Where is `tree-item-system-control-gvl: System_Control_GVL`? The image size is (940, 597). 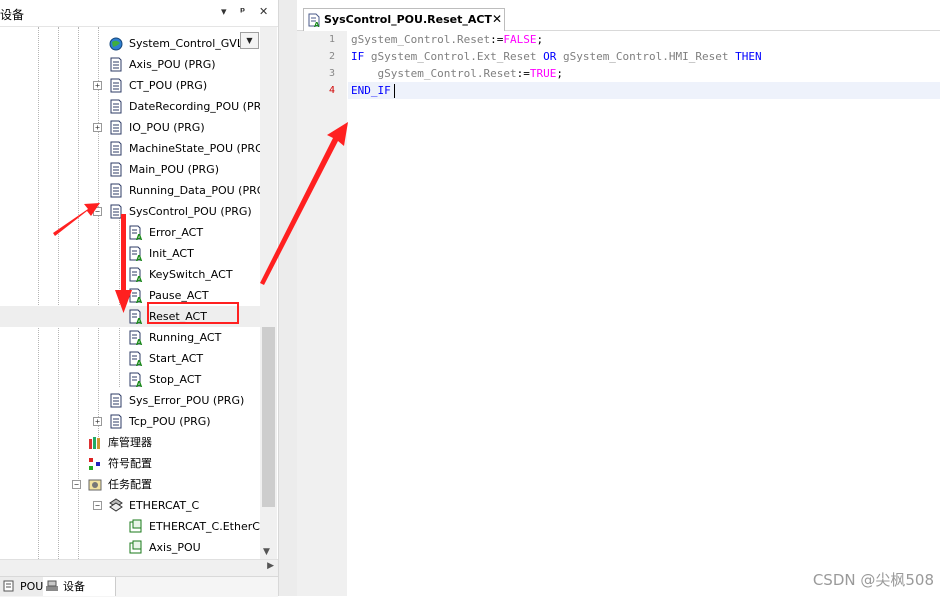 tree-item-system-control-gvl: System_Control_GVL is located at coordinates (130, 43).